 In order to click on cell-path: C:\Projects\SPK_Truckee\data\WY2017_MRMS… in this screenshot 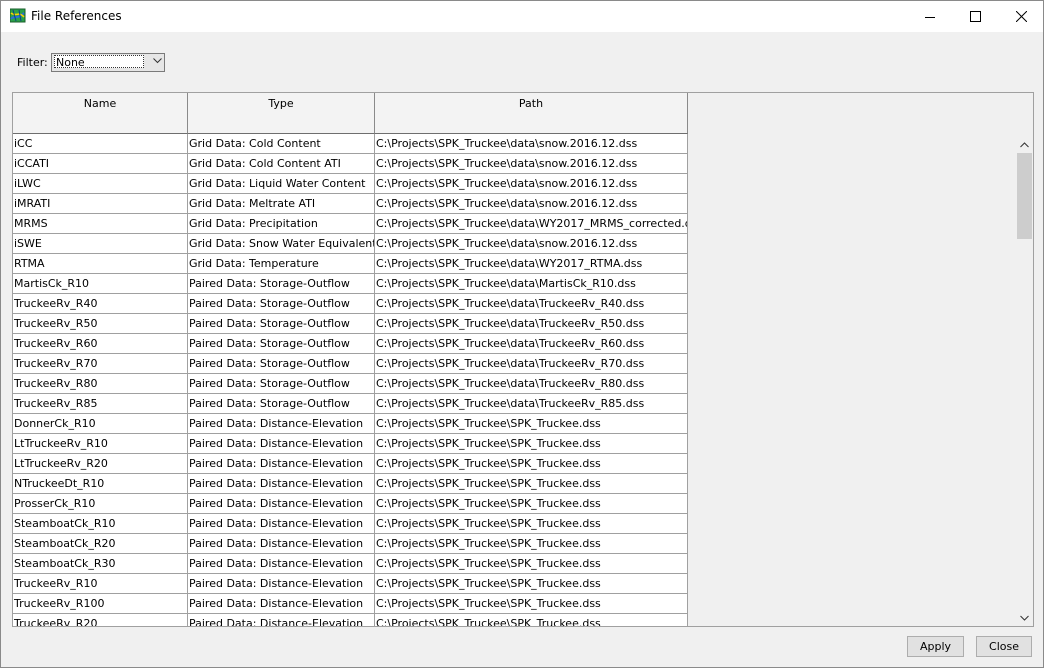, I will do `click(531, 224)`.